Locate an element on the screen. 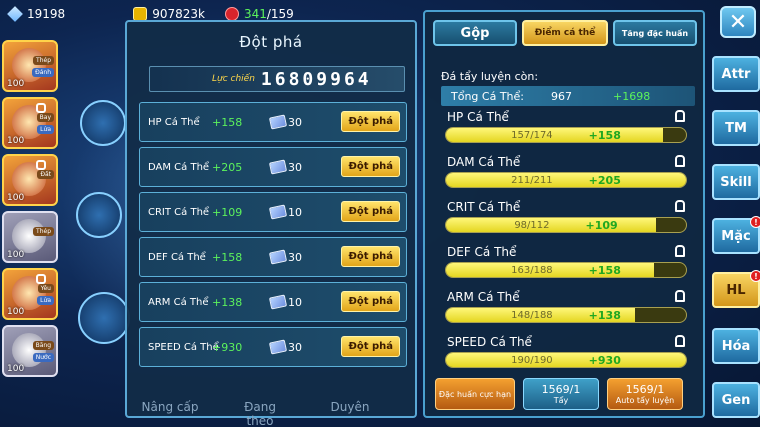 The width and height of the screenshot is (760, 427). menu-skill: Skill is located at coordinates (736, 182).